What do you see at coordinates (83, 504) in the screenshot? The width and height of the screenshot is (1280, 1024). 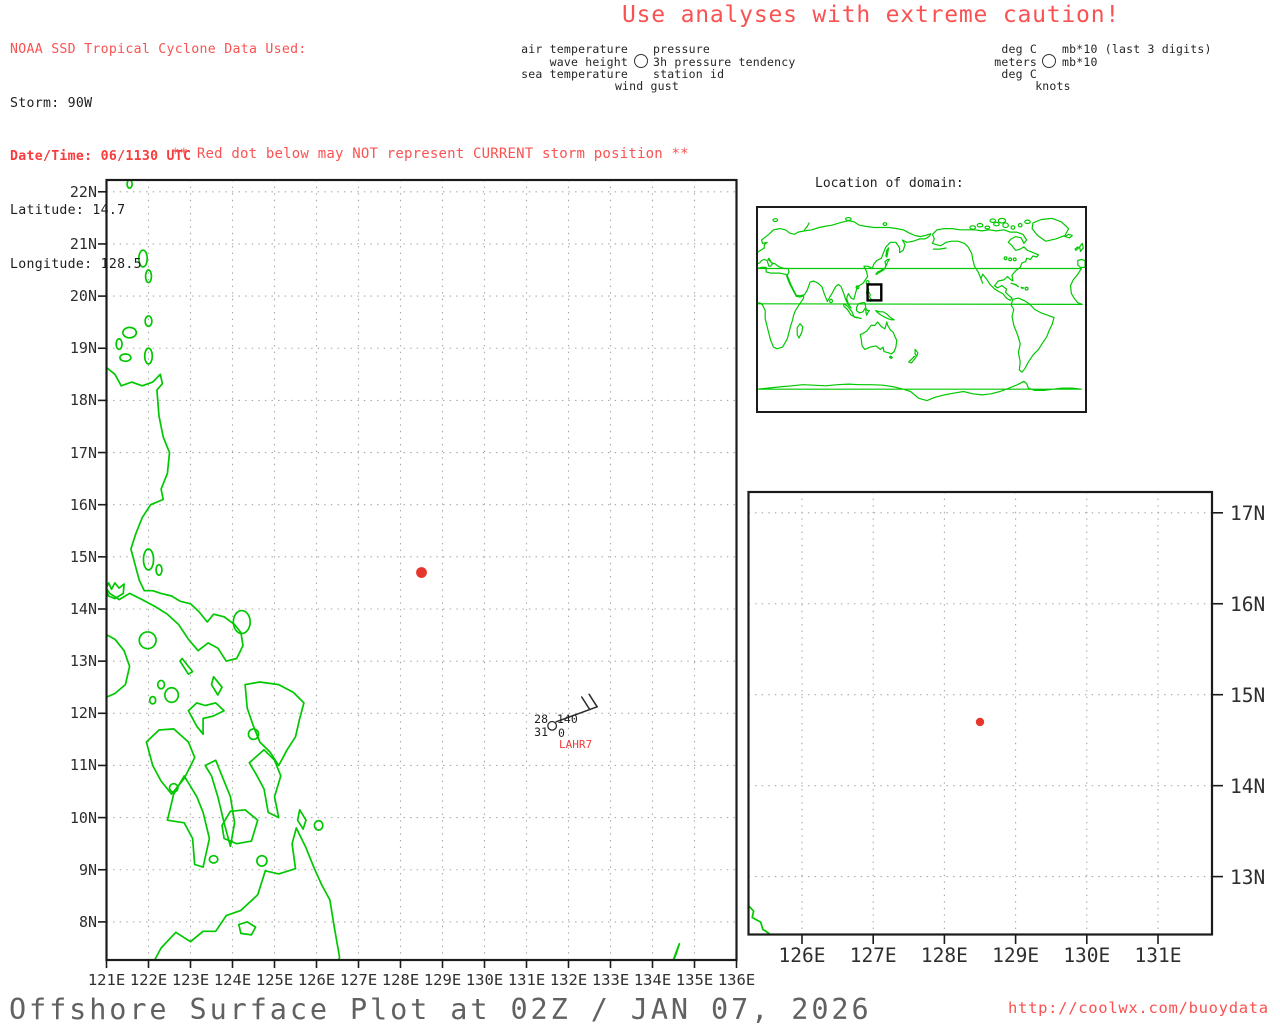 I see `main-map-y-tick-label: 16N` at bounding box center [83, 504].